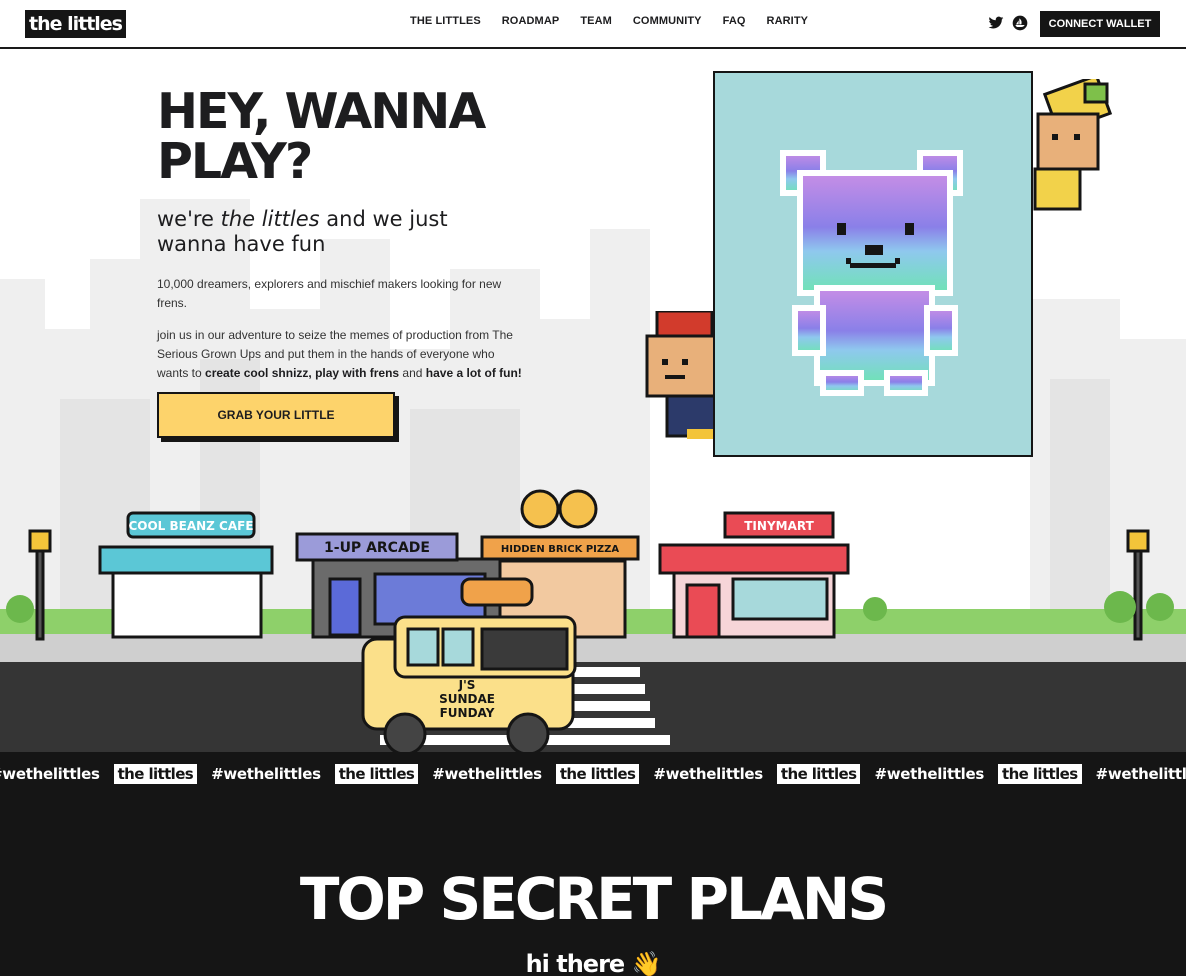 The width and height of the screenshot is (1186, 976). Describe the element at coordinates (377, 548) in the screenshot. I see `arcade-sign: 1-UP ARCADE` at that location.